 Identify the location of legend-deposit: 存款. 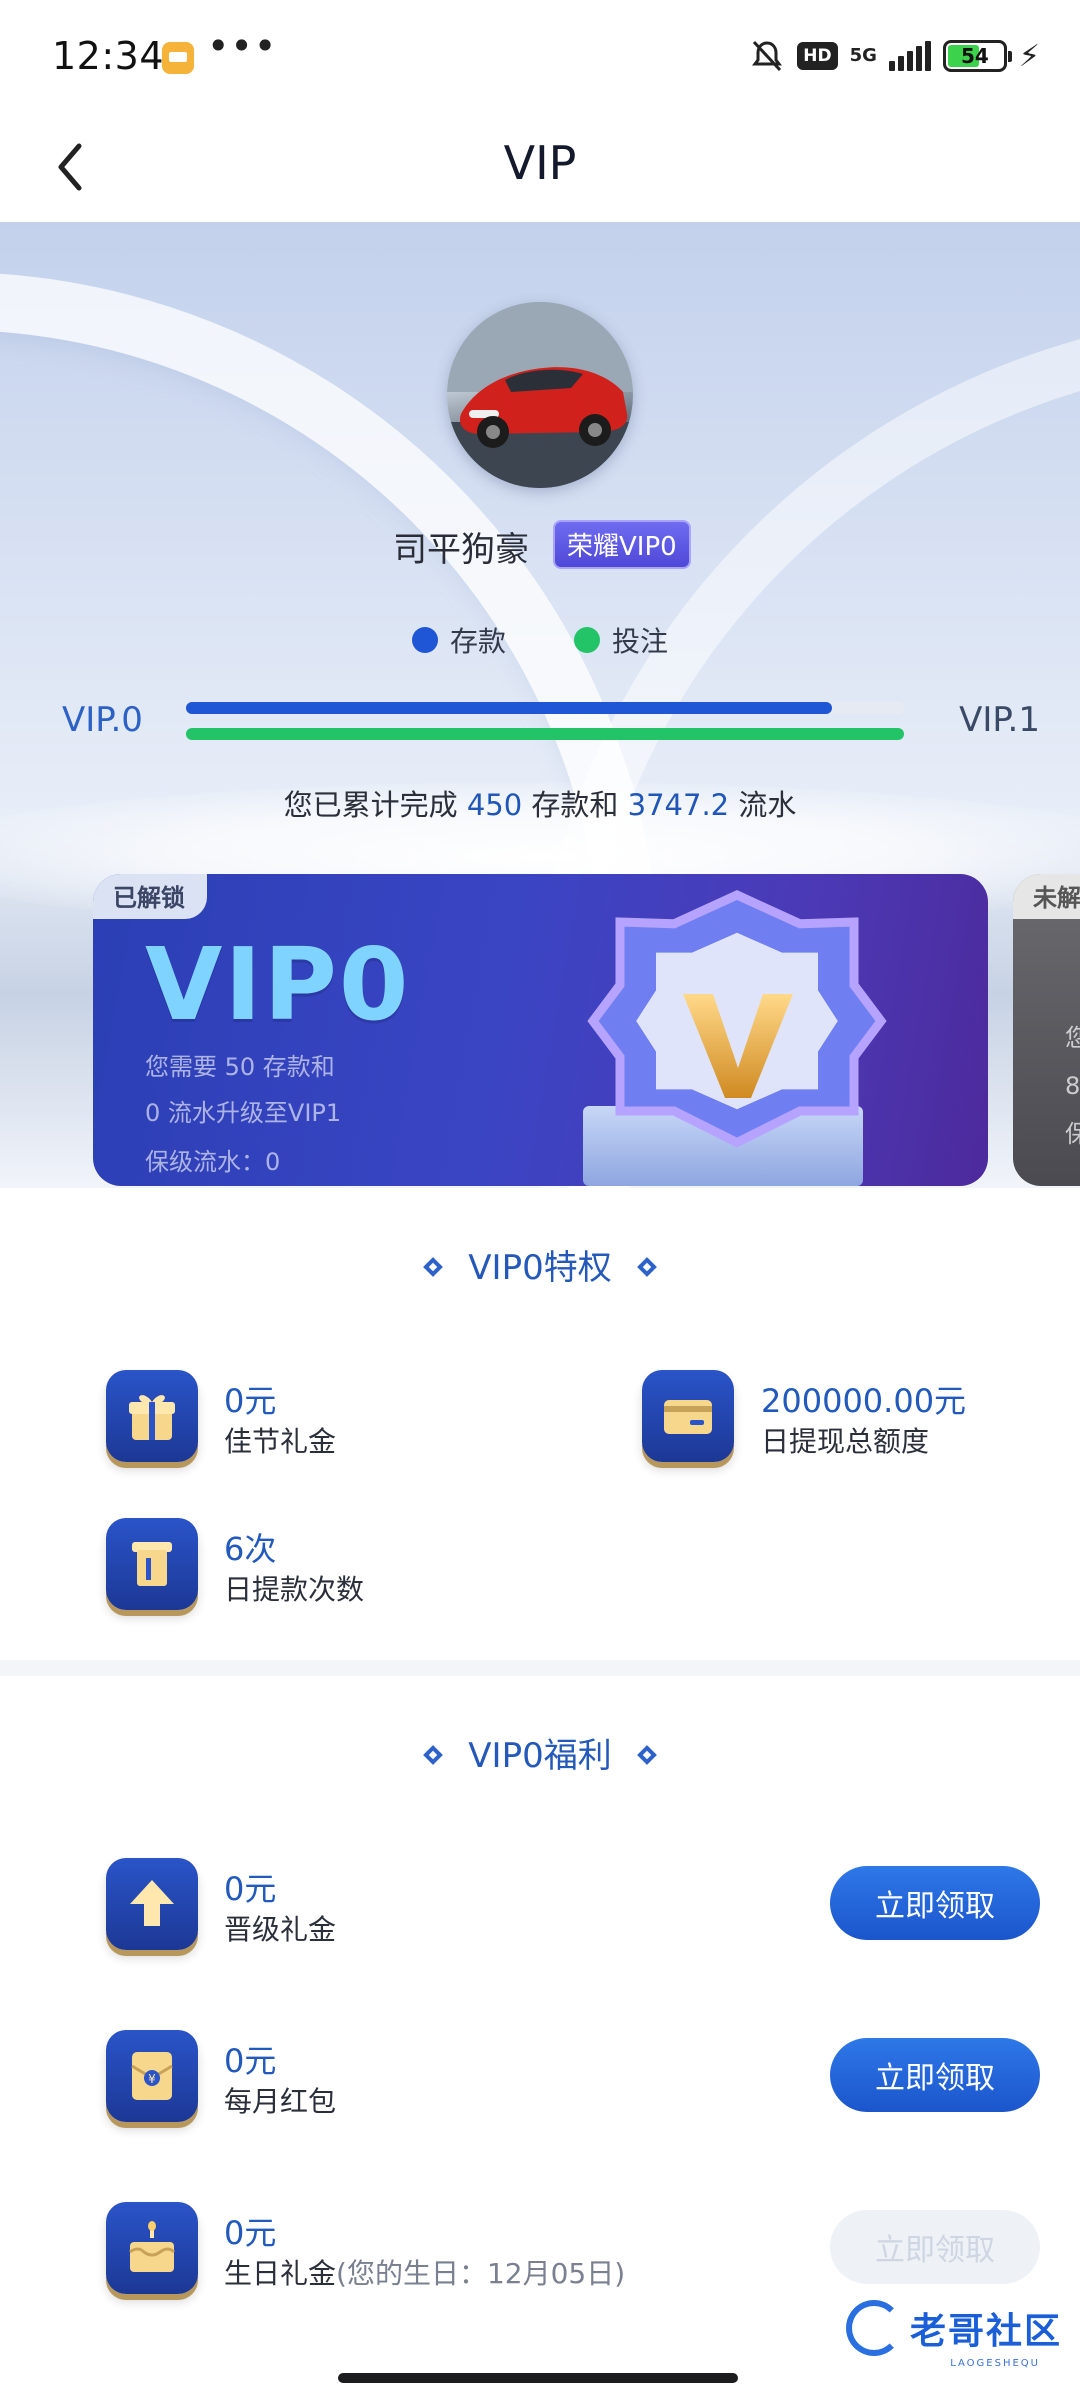
(458, 640).